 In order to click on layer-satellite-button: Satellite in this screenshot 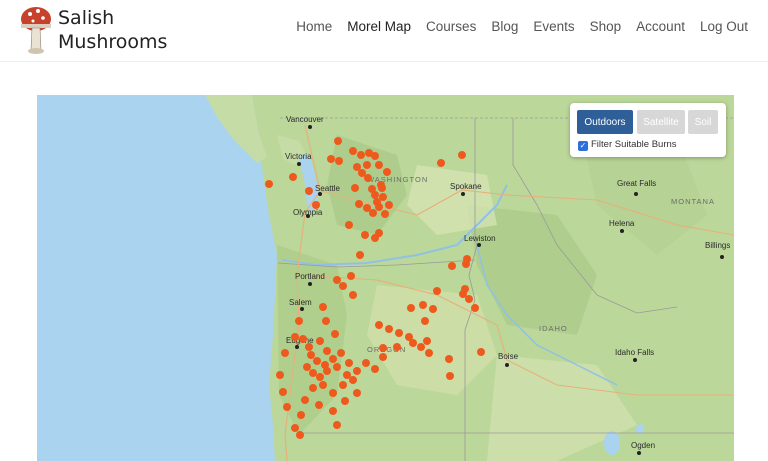, I will do `click(661, 122)`.